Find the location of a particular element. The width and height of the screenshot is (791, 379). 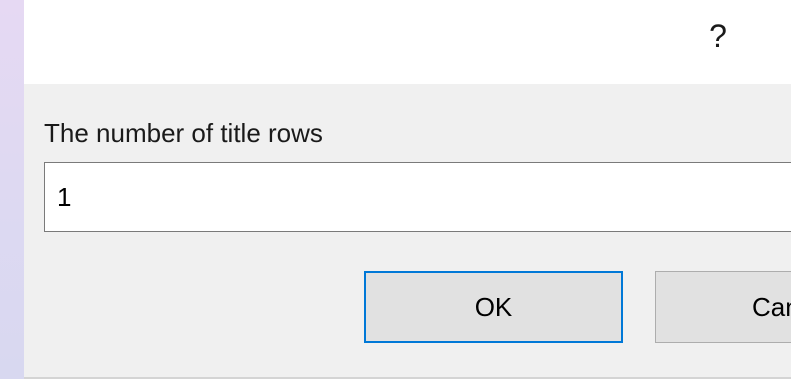

prompt-label: The number of title rows is located at coordinates (183, 133).